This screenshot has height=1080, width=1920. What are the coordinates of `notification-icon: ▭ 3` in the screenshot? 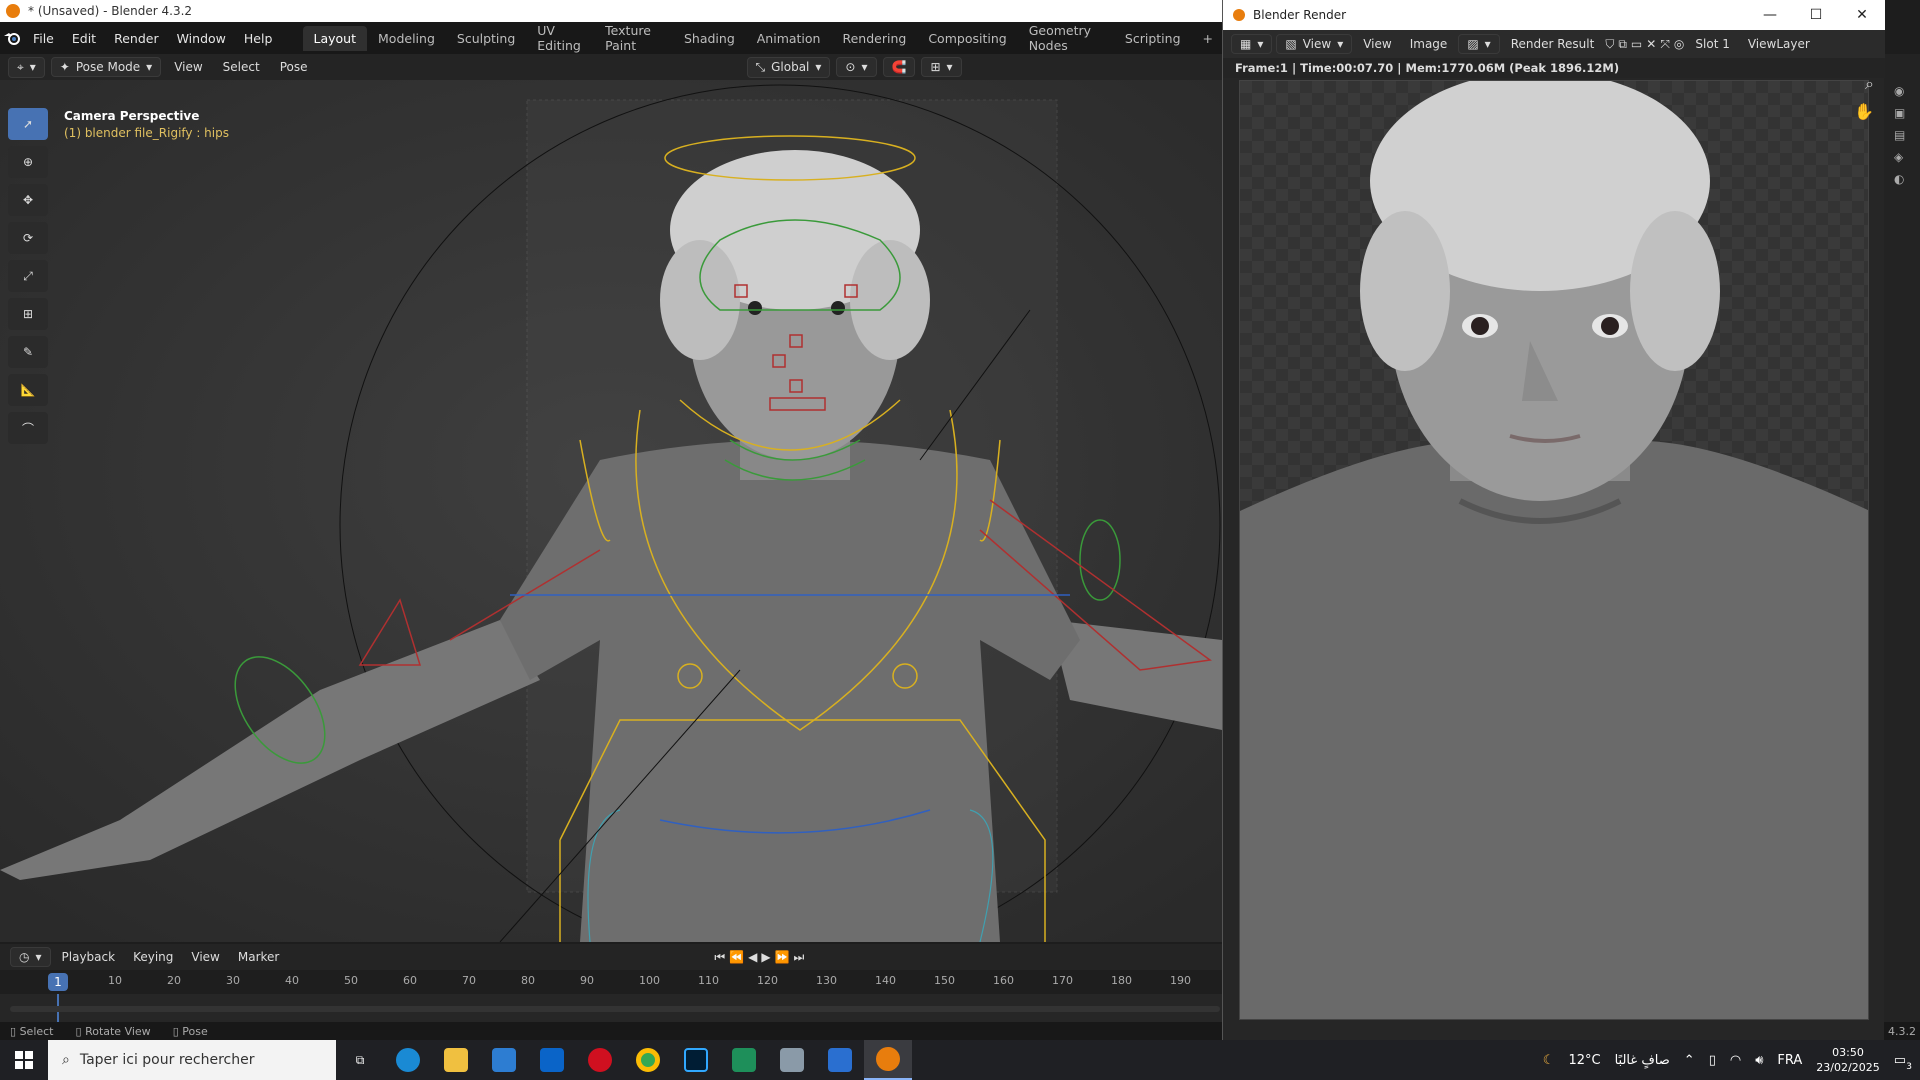 It's located at (1903, 1062).